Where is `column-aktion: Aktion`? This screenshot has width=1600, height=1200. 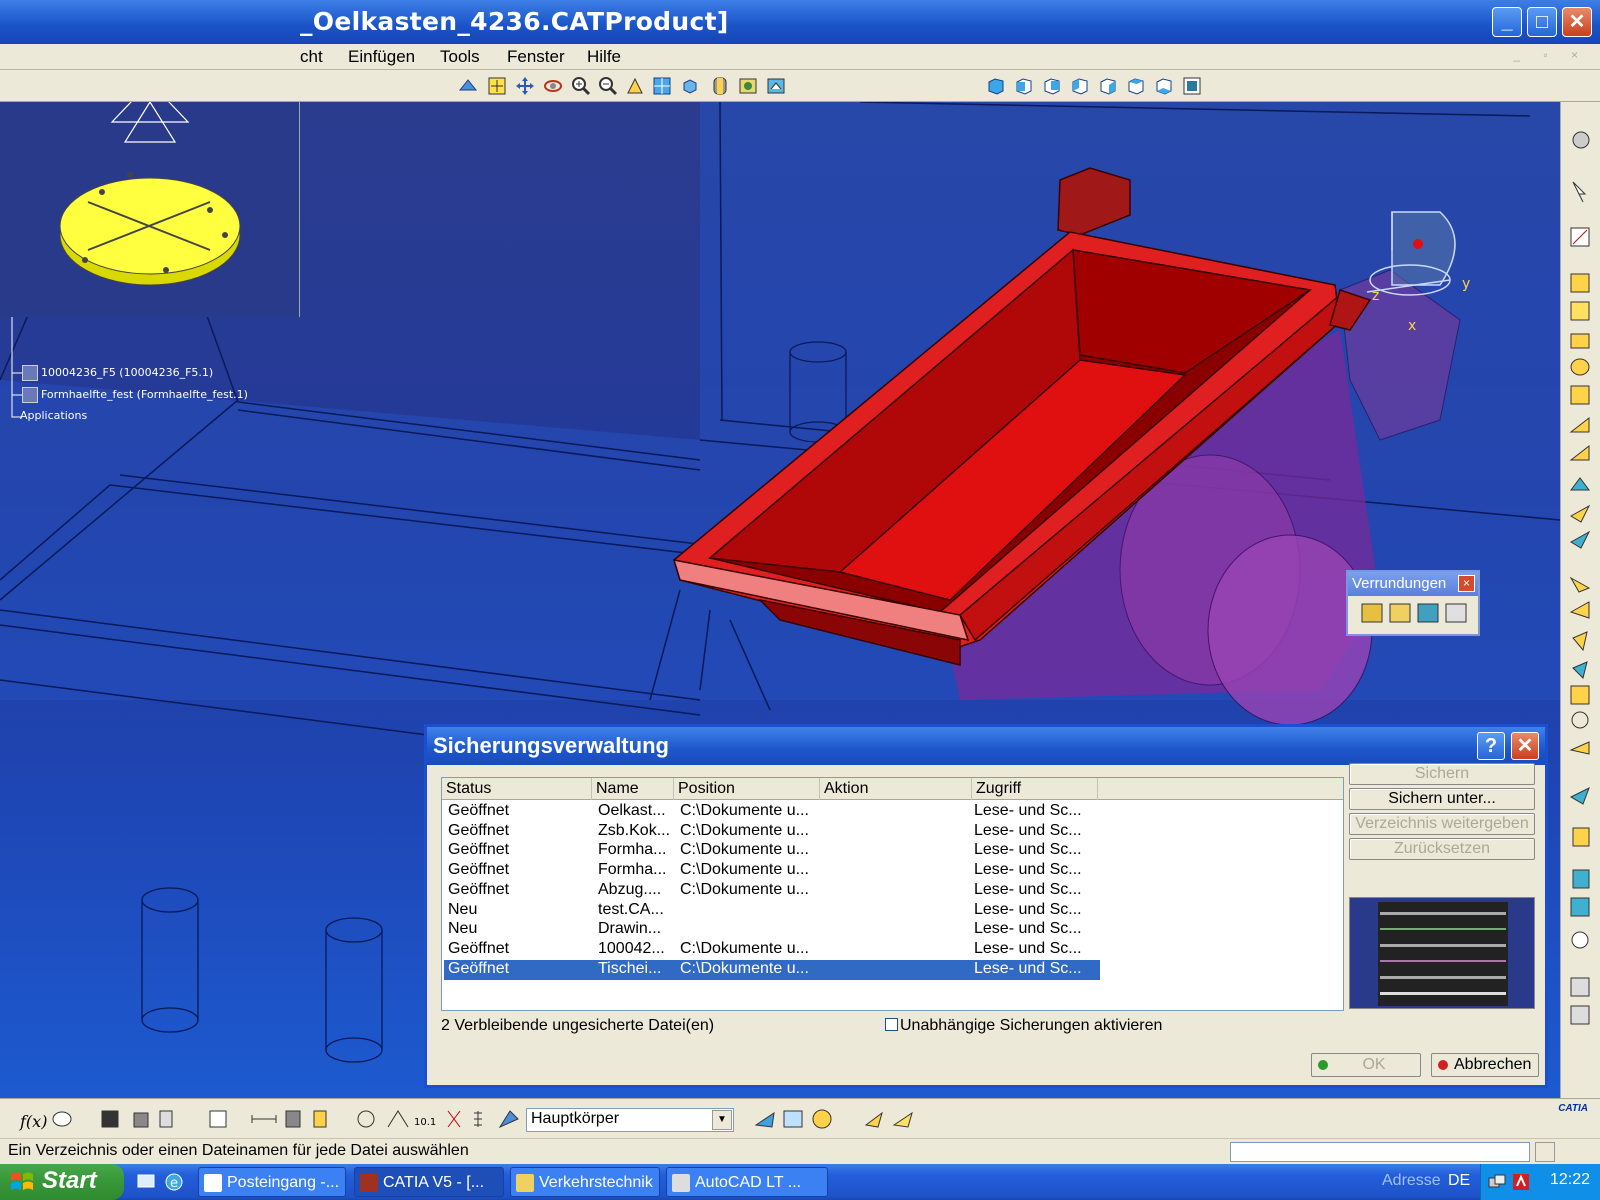 column-aktion: Aktion is located at coordinates (896, 789).